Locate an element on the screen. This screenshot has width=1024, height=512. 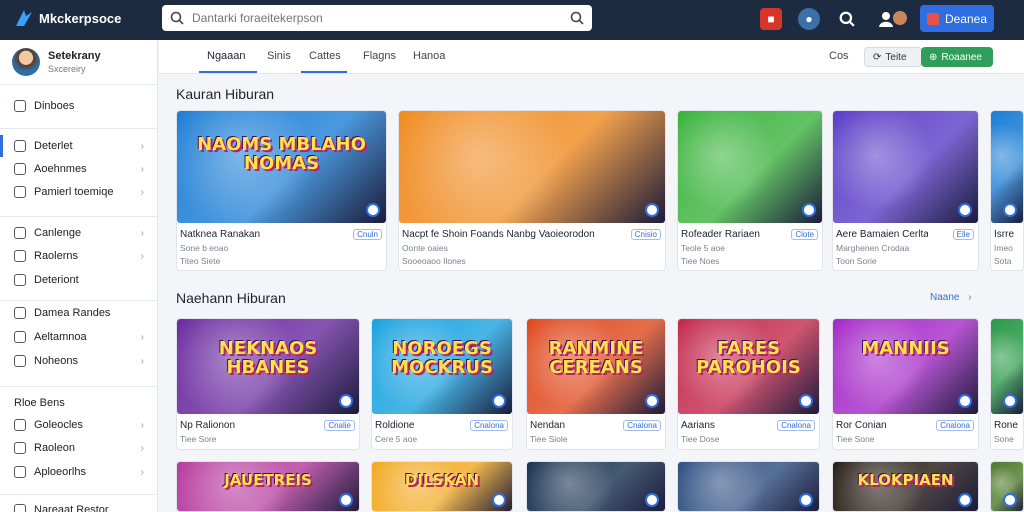
profile-card: Setekrany Sxcereiry is located at coordinates (56, 62).